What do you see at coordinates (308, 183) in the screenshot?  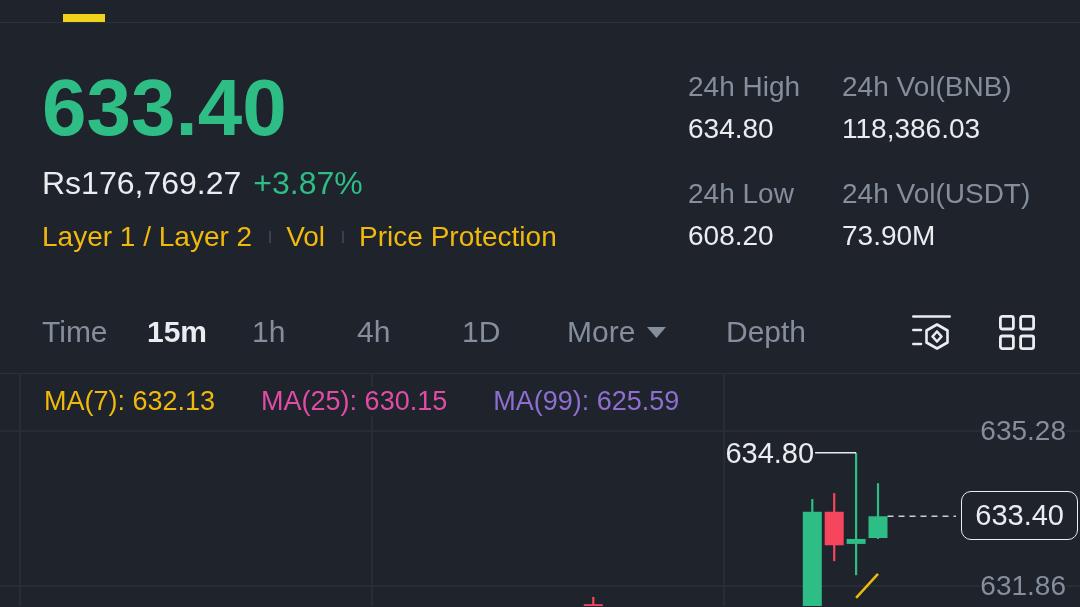 I see `price-change: +3.87%` at bounding box center [308, 183].